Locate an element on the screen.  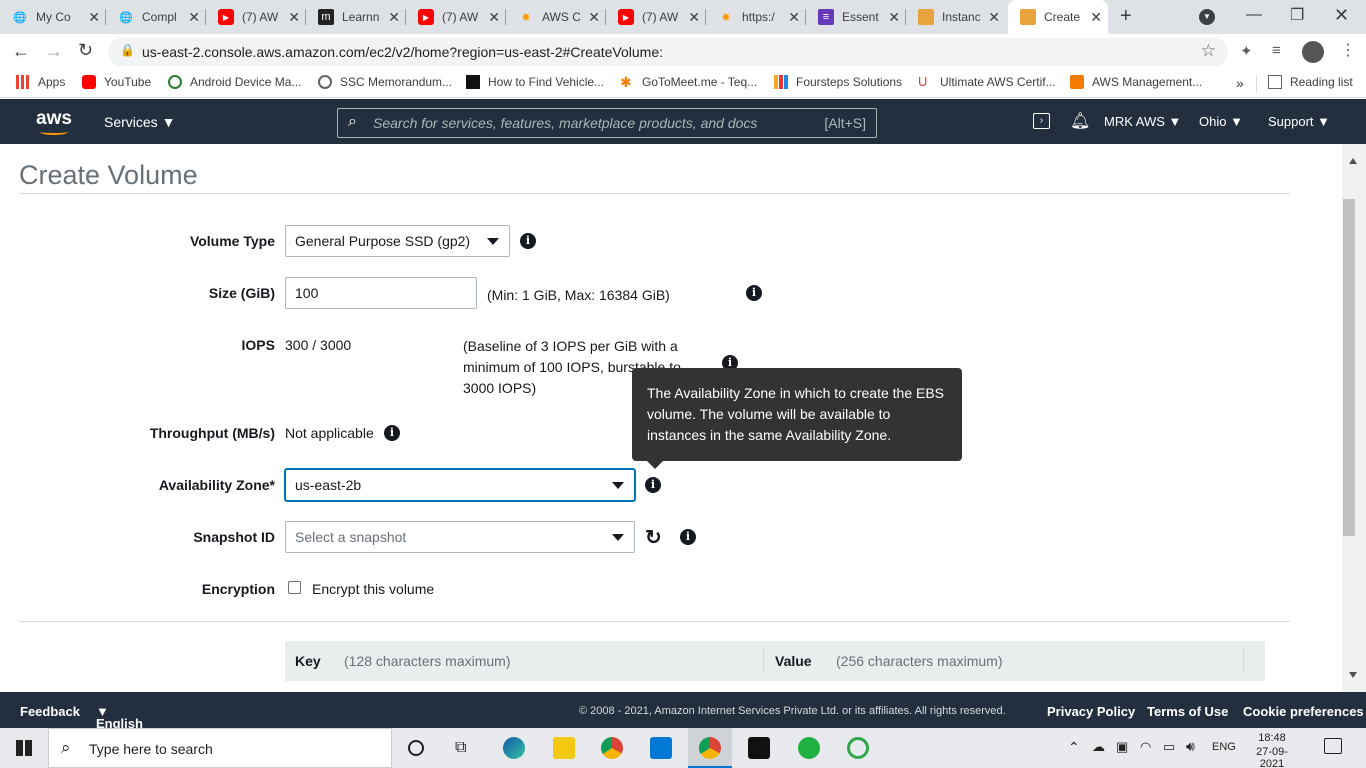
language-selector: English (US) ▼ is located at coordinates (119, 725).